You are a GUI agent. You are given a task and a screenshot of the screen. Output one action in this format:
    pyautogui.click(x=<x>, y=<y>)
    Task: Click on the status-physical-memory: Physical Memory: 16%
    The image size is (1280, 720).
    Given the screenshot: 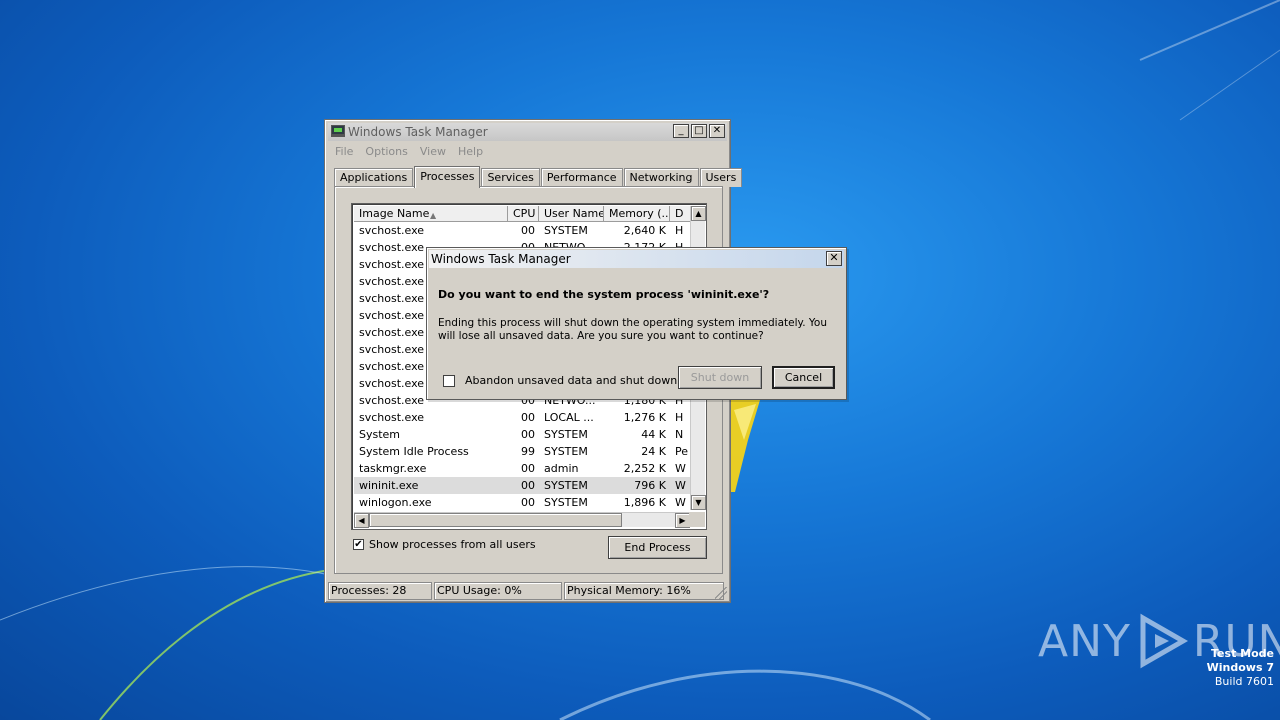 What is the action you would take?
    pyautogui.click(x=644, y=591)
    